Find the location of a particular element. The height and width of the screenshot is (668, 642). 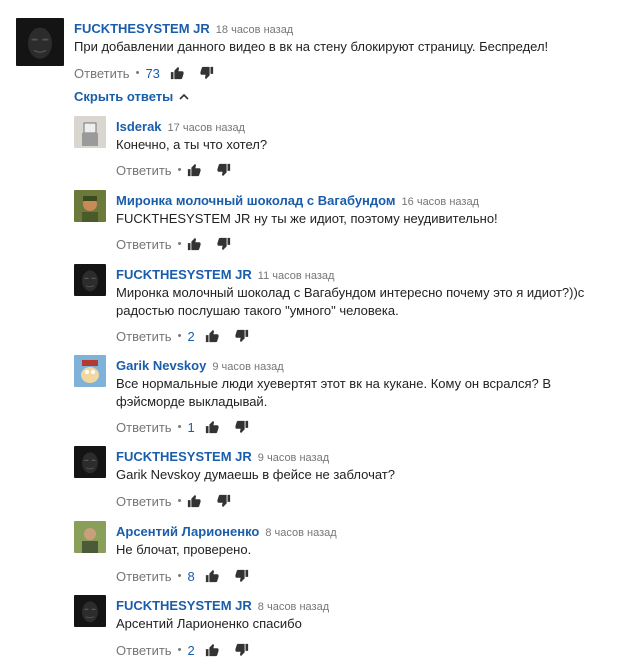

like-count: 73 is located at coordinates (152, 73).